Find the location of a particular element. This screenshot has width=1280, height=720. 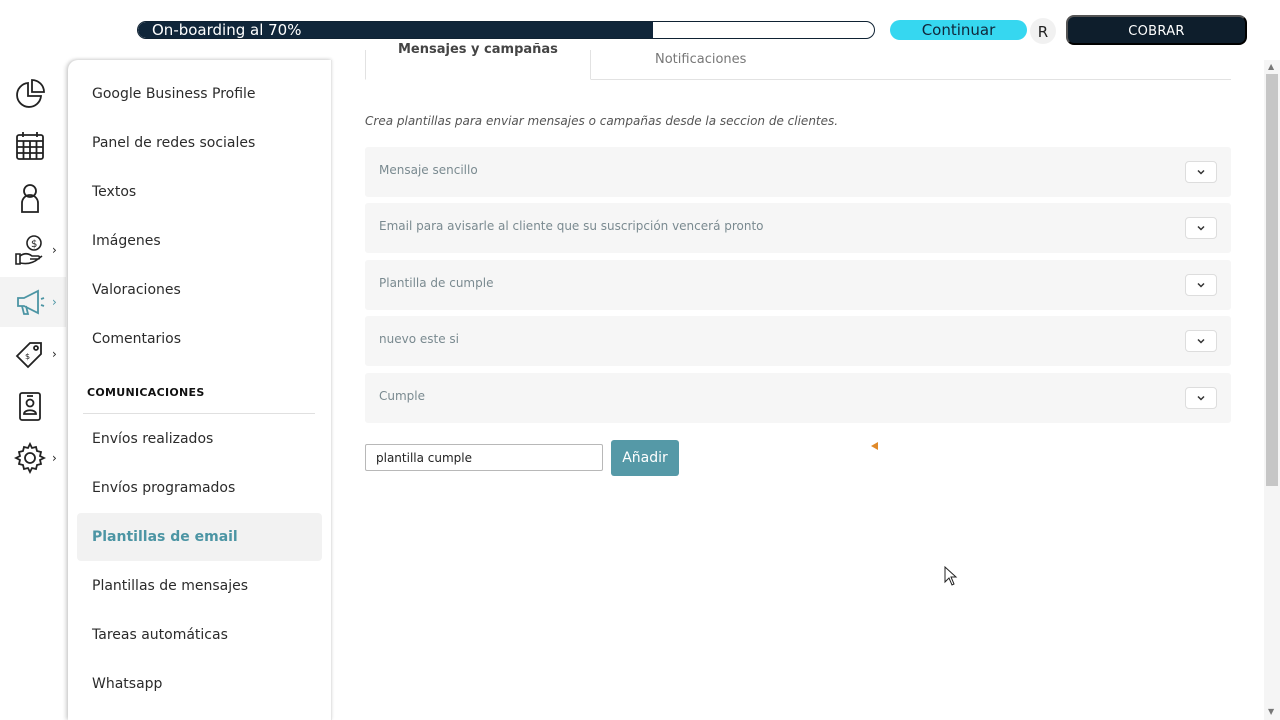

sidebar-item-sent: Envíos realizados is located at coordinates (152, 439).